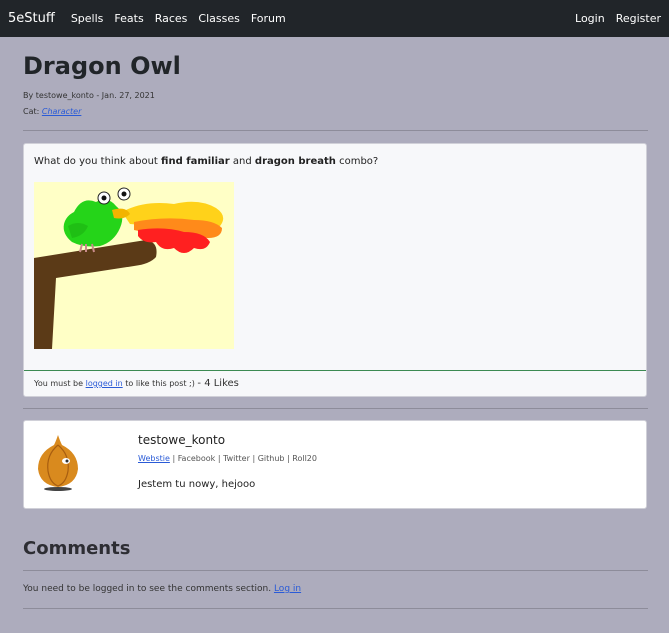  I want to click on author-name: testowe_konto, so click(182, 440).